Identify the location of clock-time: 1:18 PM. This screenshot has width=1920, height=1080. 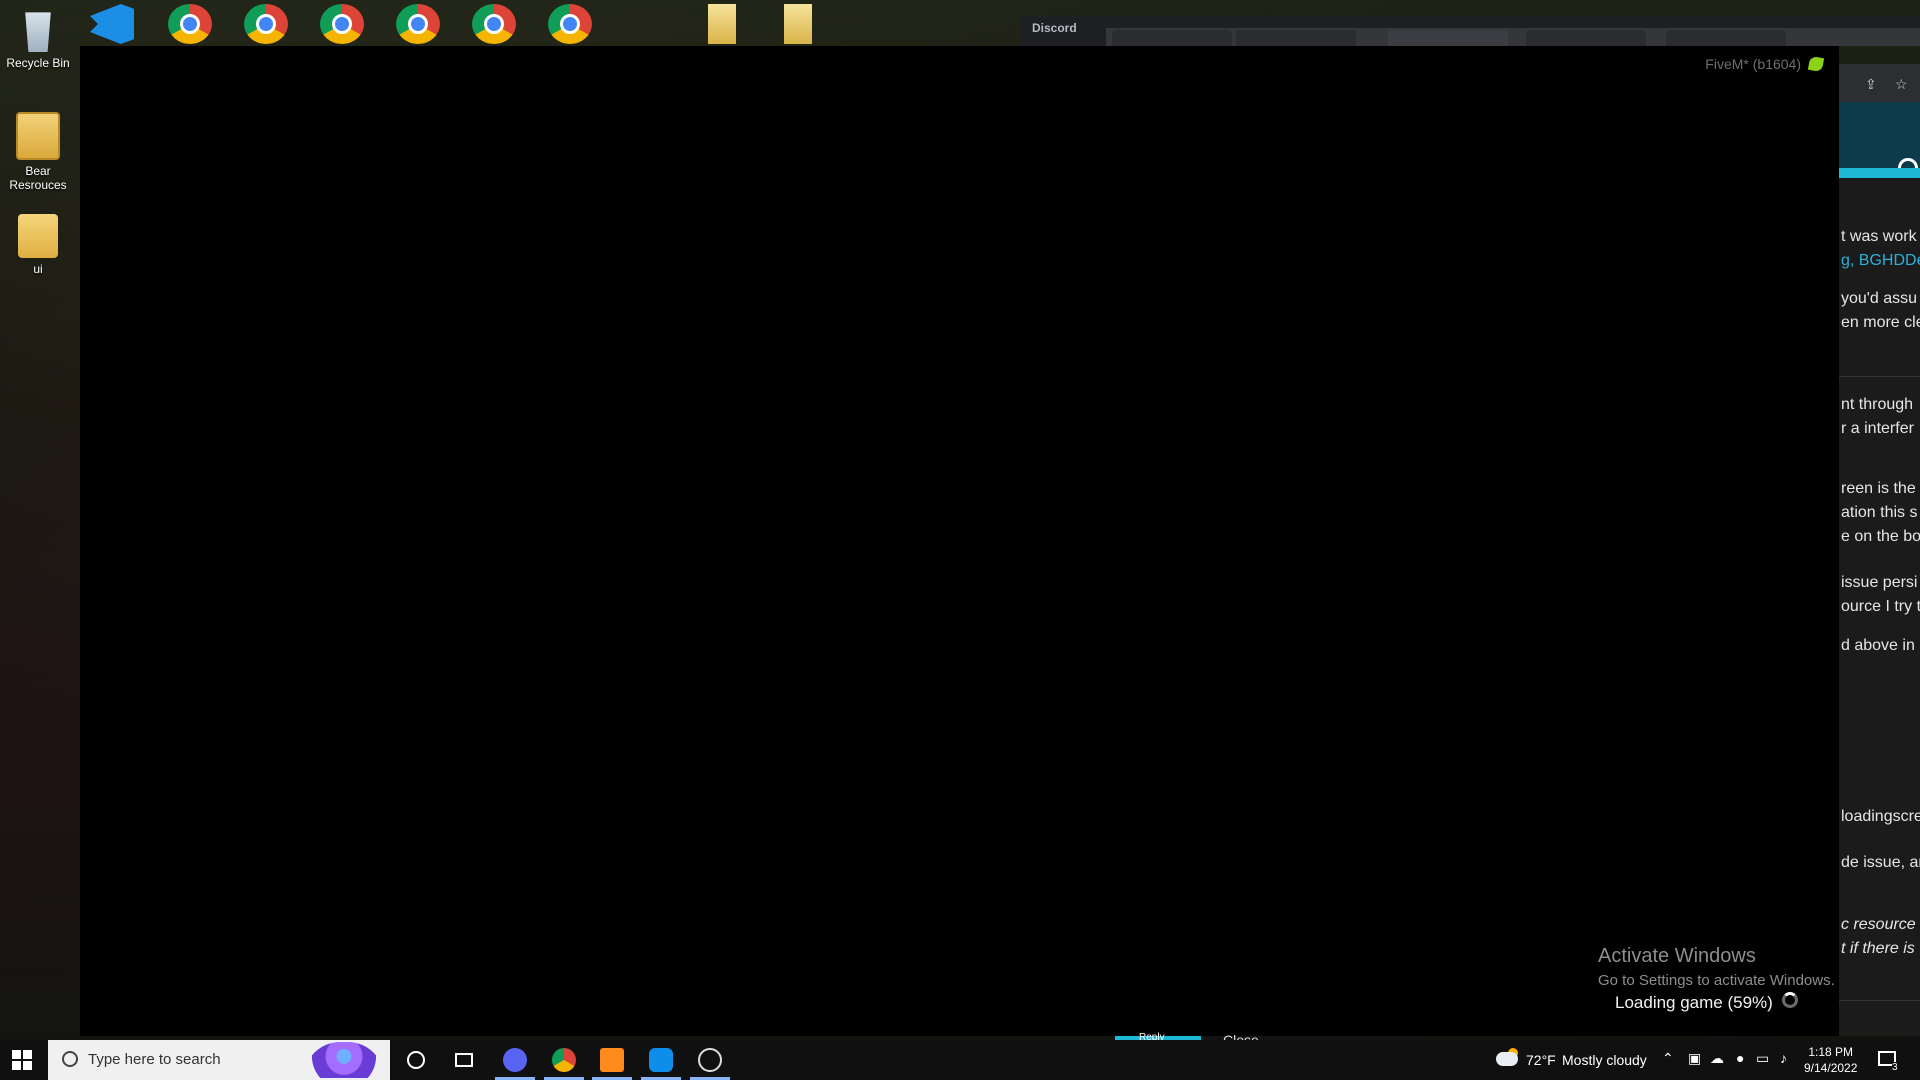
(1831, 1052).